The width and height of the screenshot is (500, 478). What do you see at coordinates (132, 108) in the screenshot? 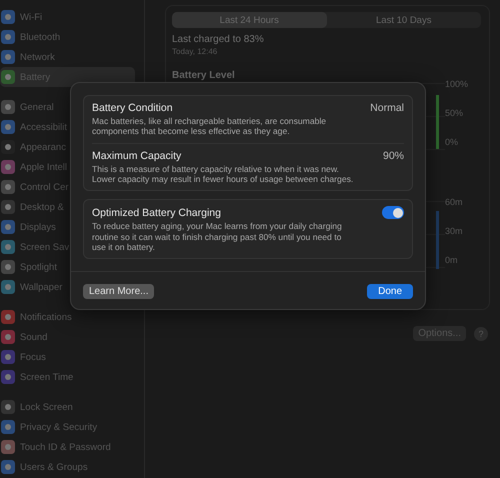
I see `setting-title: Battery Condition` at bounding box center [132, 108].